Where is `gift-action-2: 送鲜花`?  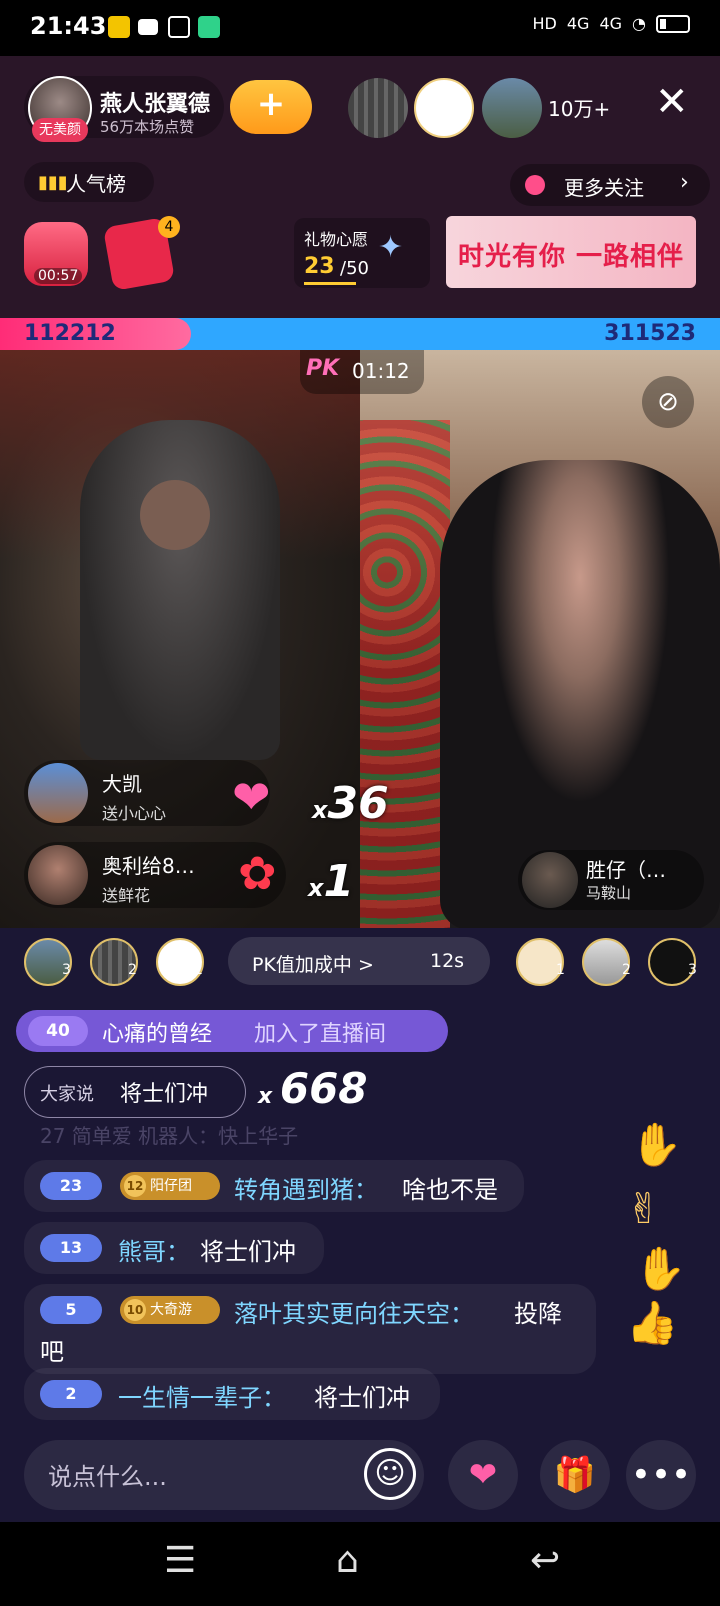
gift-action-2: 送鲜花 is located at coordinates (126, 895).